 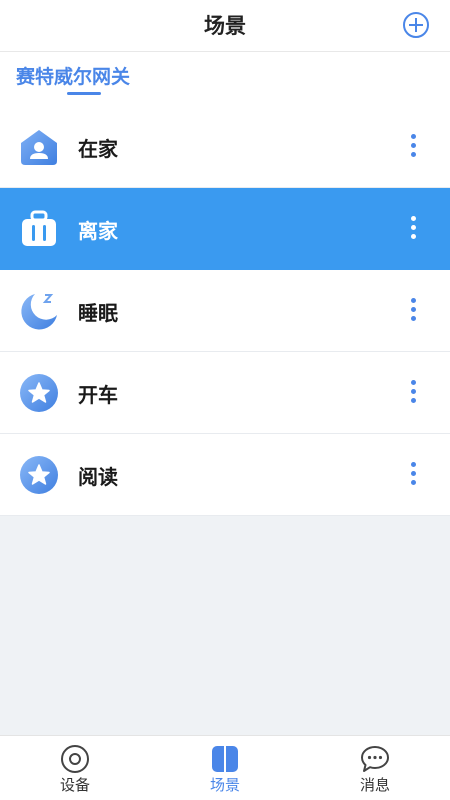 What do you see at coordinates (74, 785) in the screenshot?
I see `nav-label: 设备` at bounding box center [74, 785].